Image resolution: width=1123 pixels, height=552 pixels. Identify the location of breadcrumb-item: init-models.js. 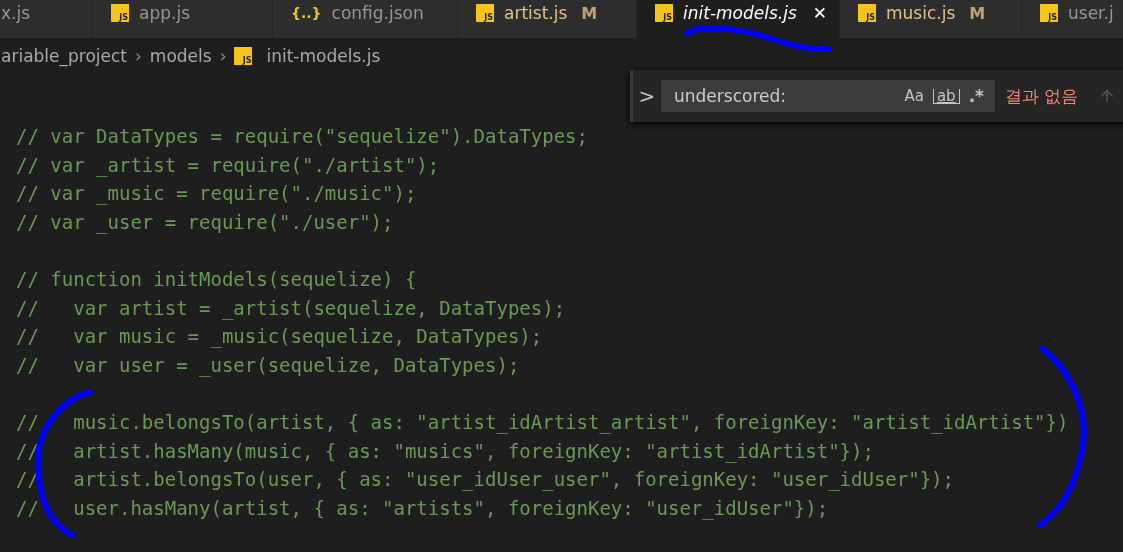
(323, 56).